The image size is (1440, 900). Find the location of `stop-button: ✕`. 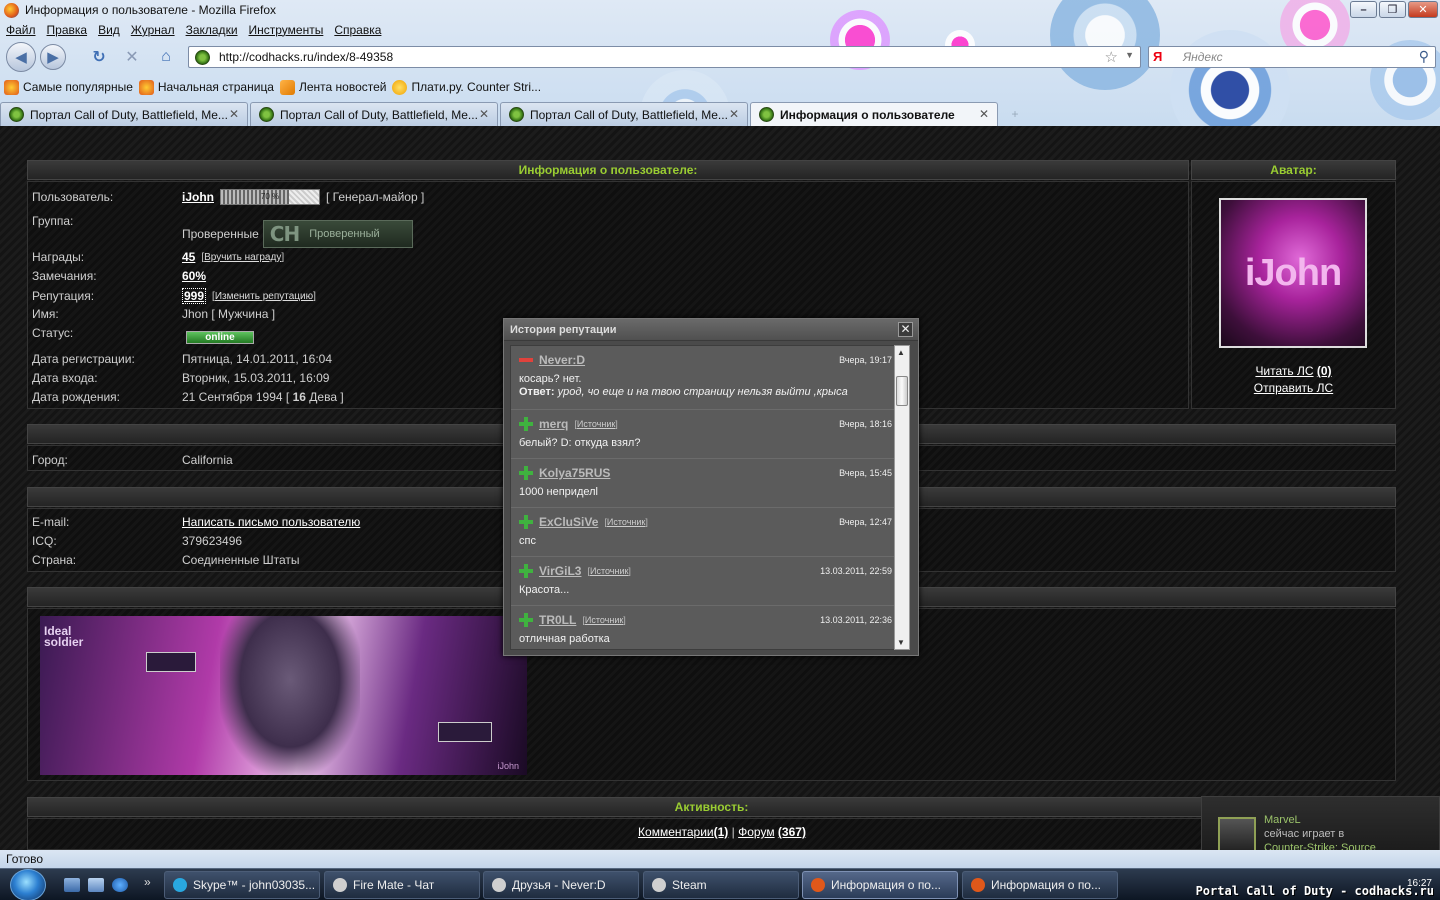

stop-button: ✕ is located at coordinates (132, 57).